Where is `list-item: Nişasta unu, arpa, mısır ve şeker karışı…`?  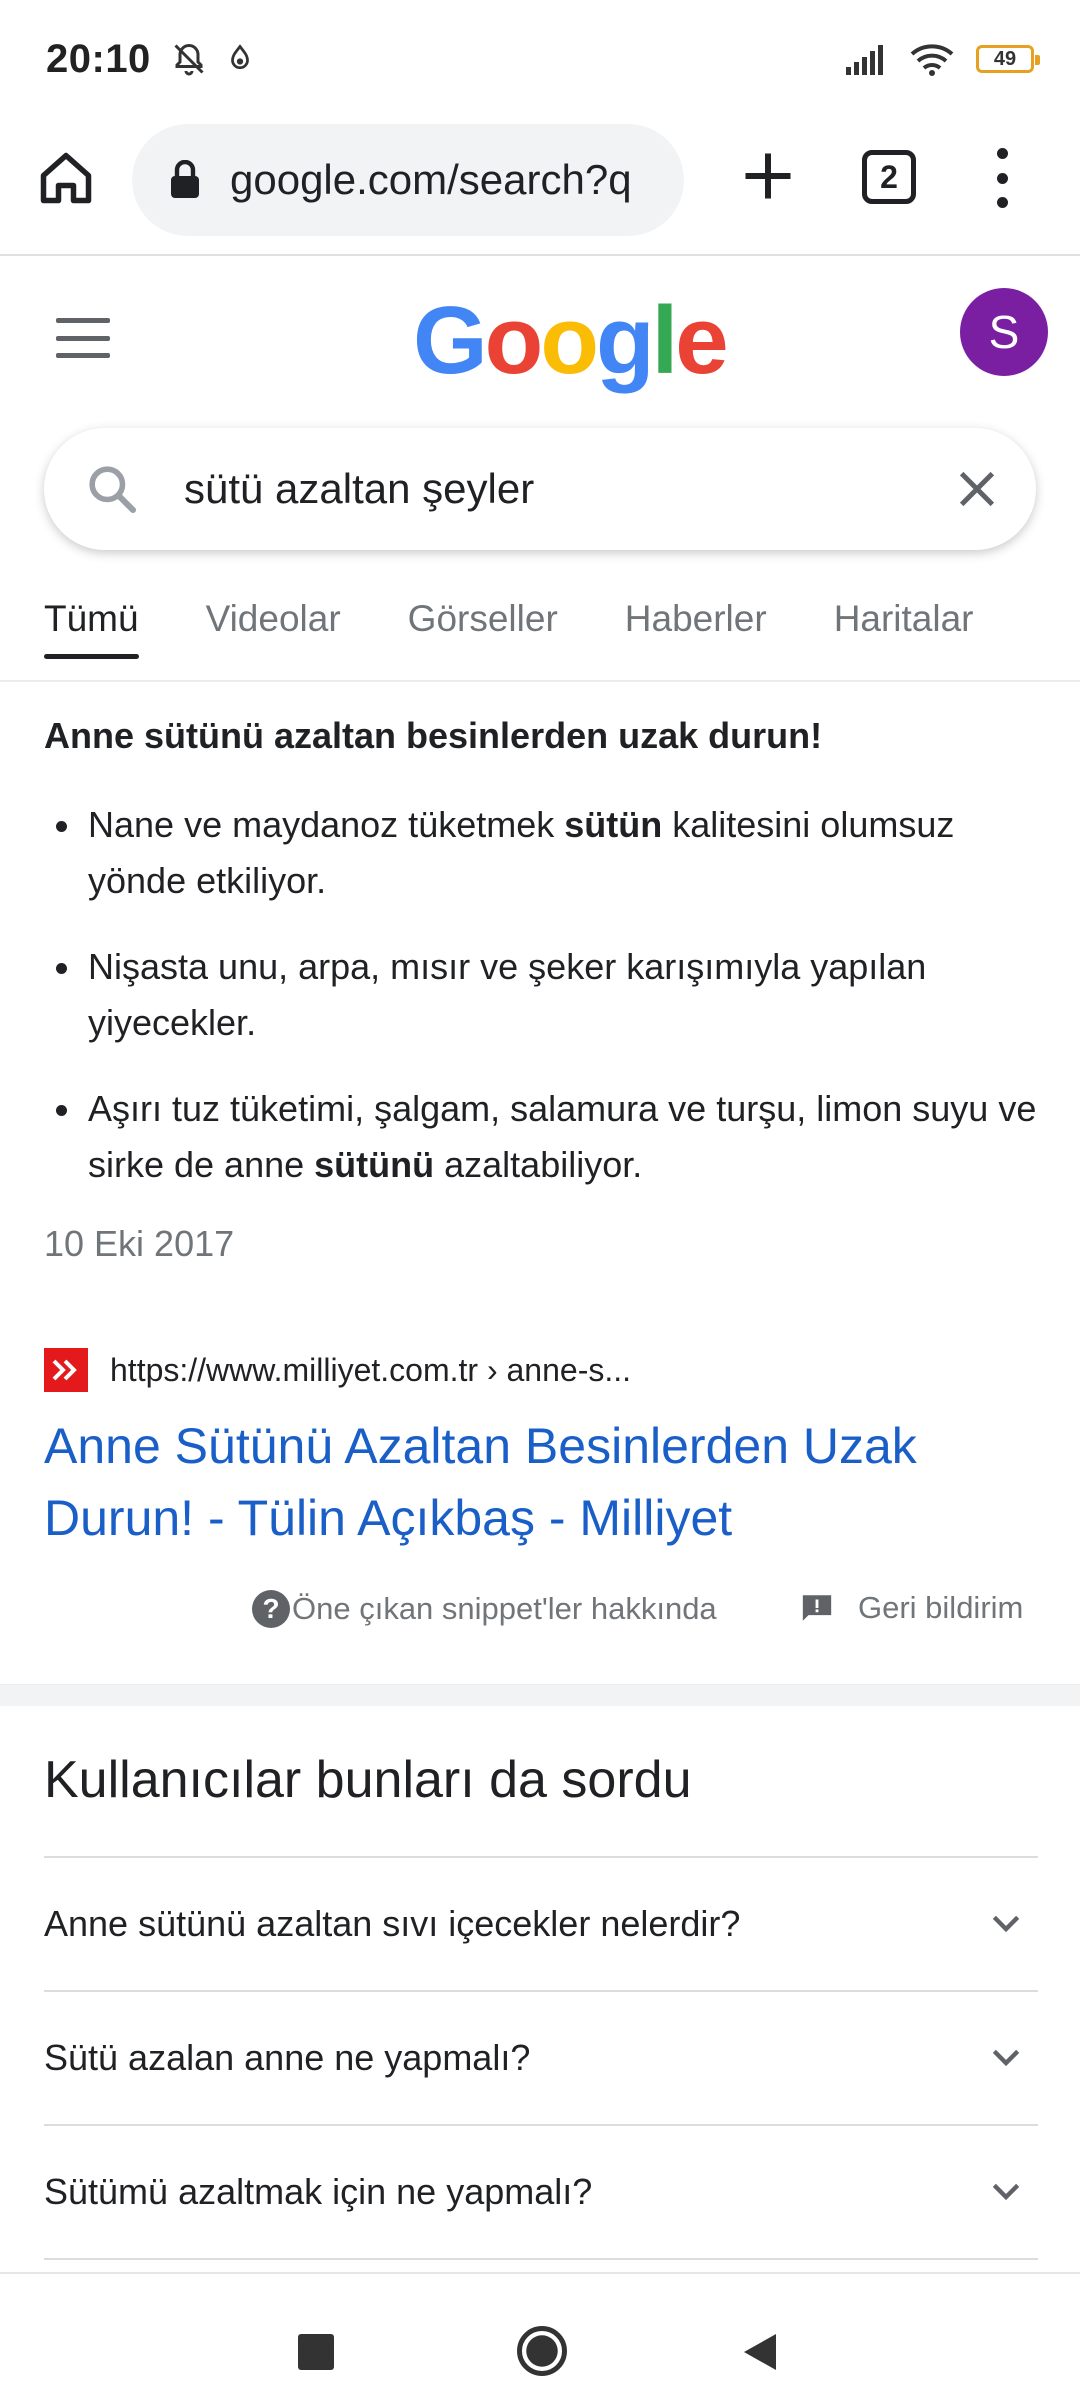
list-item: Nişasta unu, arpa, mısır ve şeker karışı… is located at coordinates (541, 995).